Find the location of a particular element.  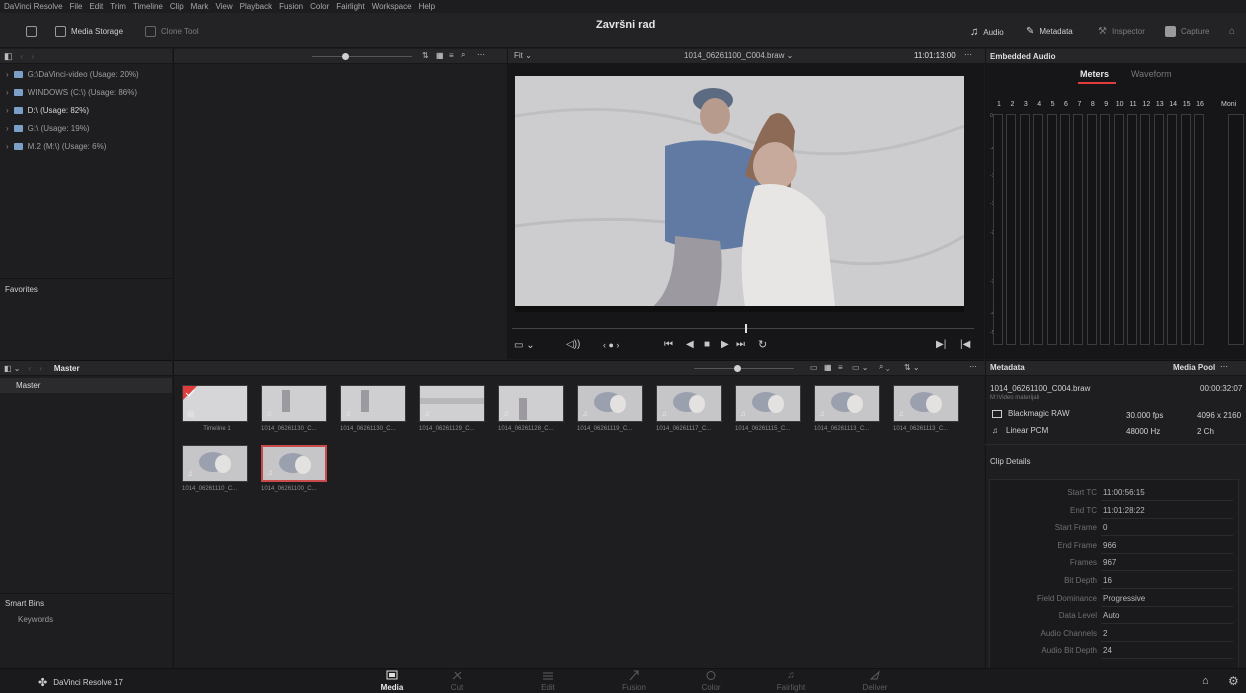

playhead is located at coordinates (746, 328).